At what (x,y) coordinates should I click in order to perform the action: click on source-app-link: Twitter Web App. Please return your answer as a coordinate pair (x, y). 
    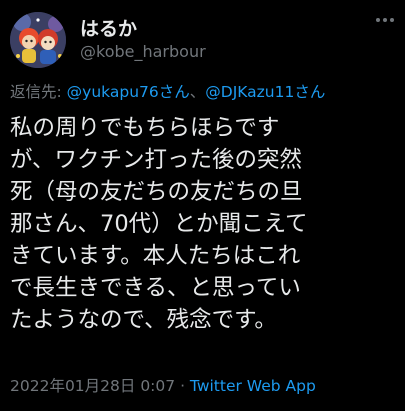
    Looking at the image, I should click on (253, 386).